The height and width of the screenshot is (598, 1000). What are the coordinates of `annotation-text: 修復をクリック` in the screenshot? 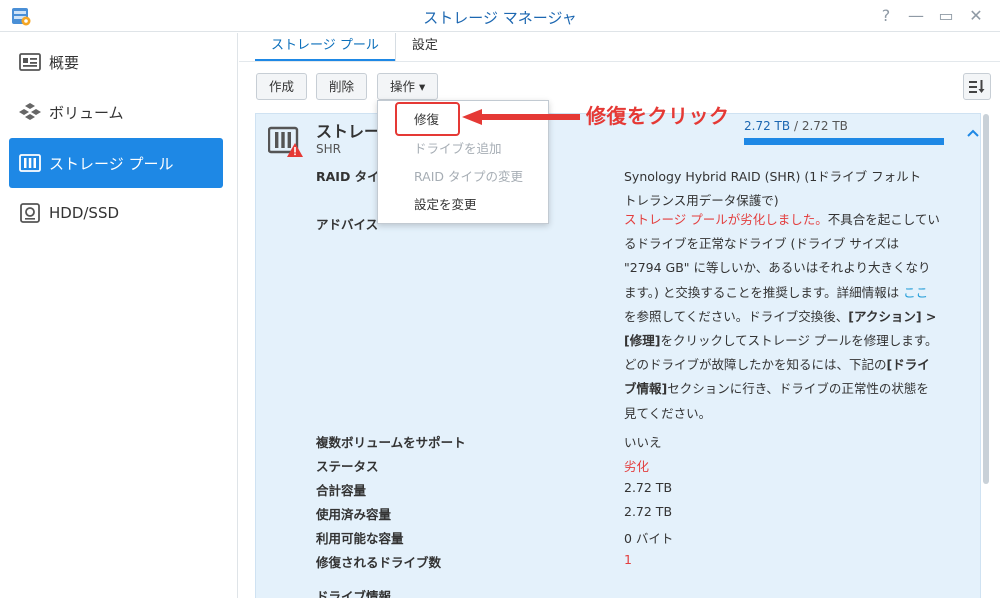 It's located at (658, 116).